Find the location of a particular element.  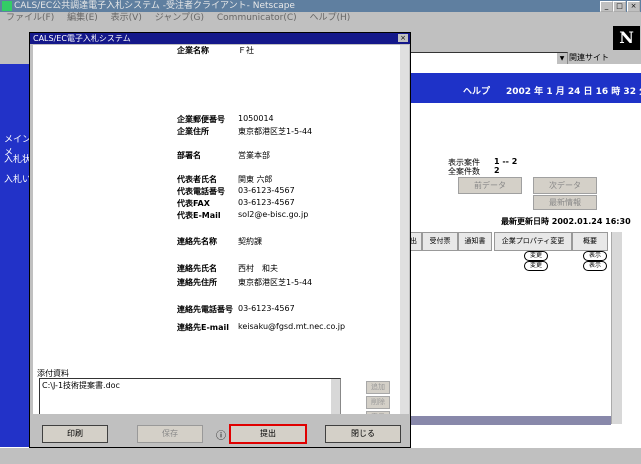

add-attachment-button: 追加 is located at coordinates (378, 387).